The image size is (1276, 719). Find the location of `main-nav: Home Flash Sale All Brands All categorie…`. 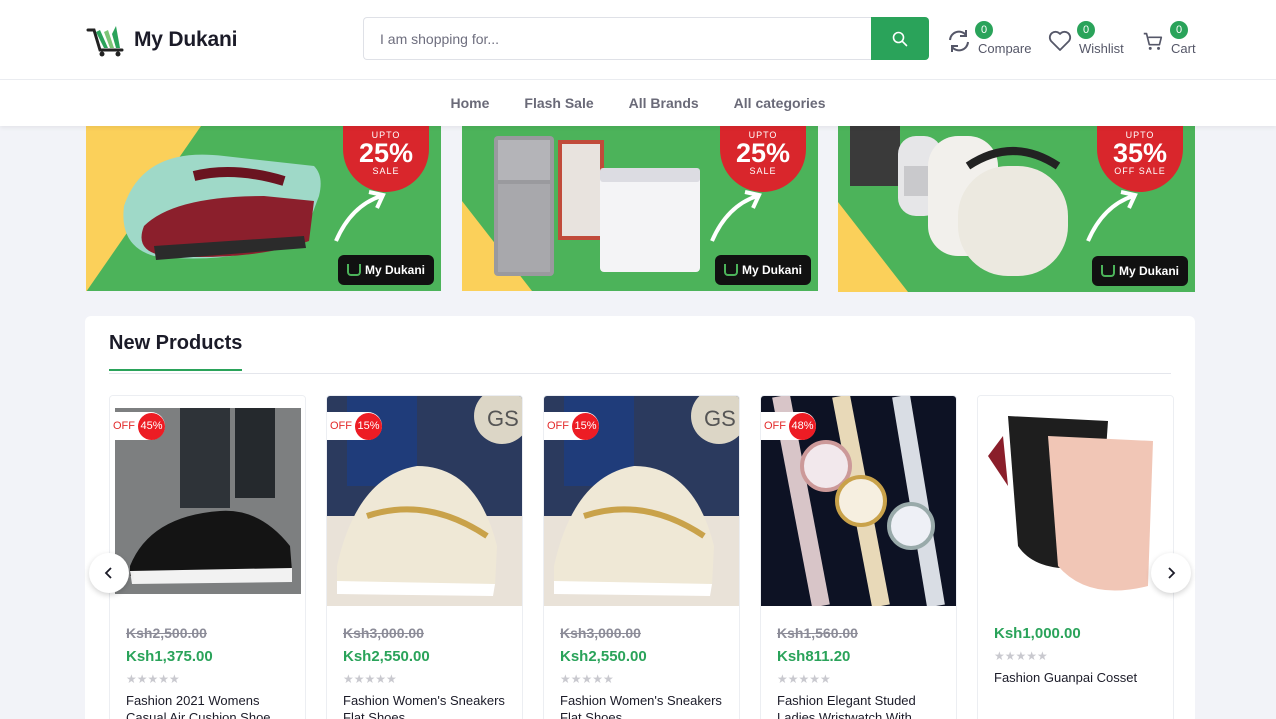

main-nav: Home Flash Sale All Brands All categorie… is located at coordinates (638, 103).